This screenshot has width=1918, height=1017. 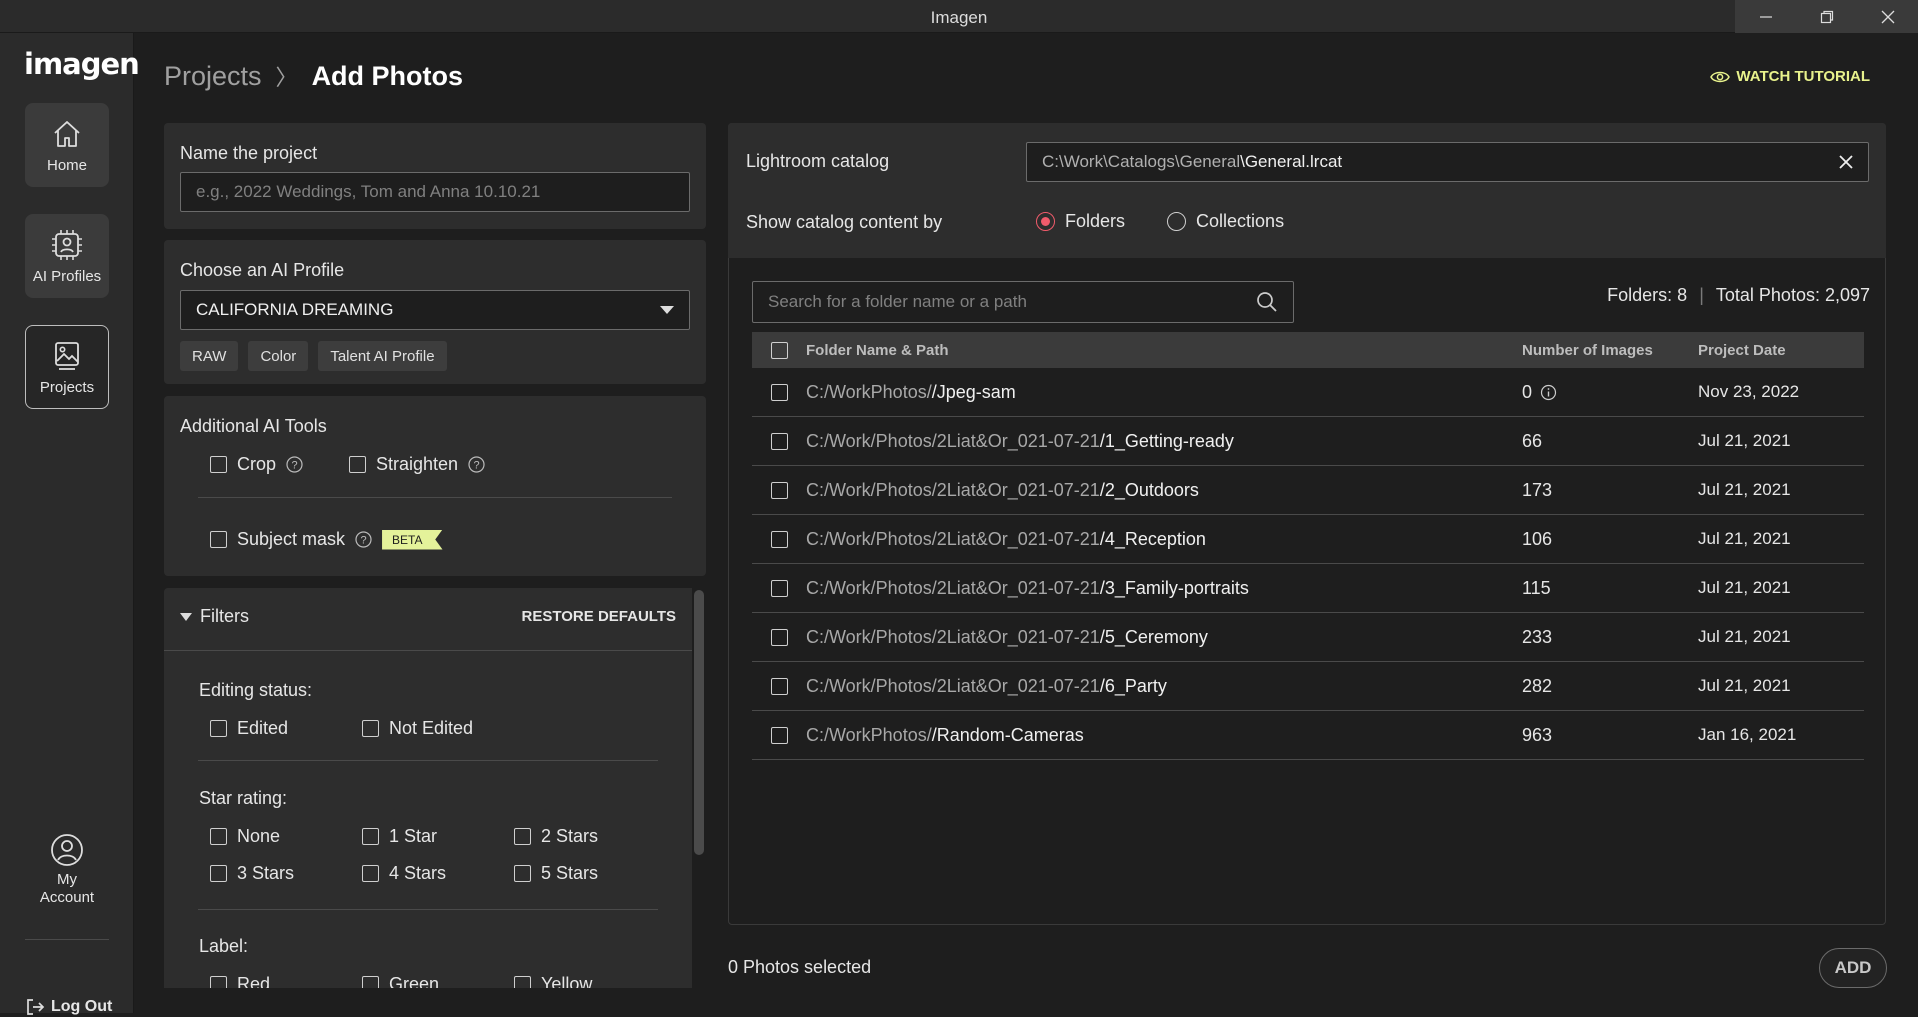 What do you see at coordinates (435, 497) in the screenshot?
I see `divider` at bounding box center [435, 497].